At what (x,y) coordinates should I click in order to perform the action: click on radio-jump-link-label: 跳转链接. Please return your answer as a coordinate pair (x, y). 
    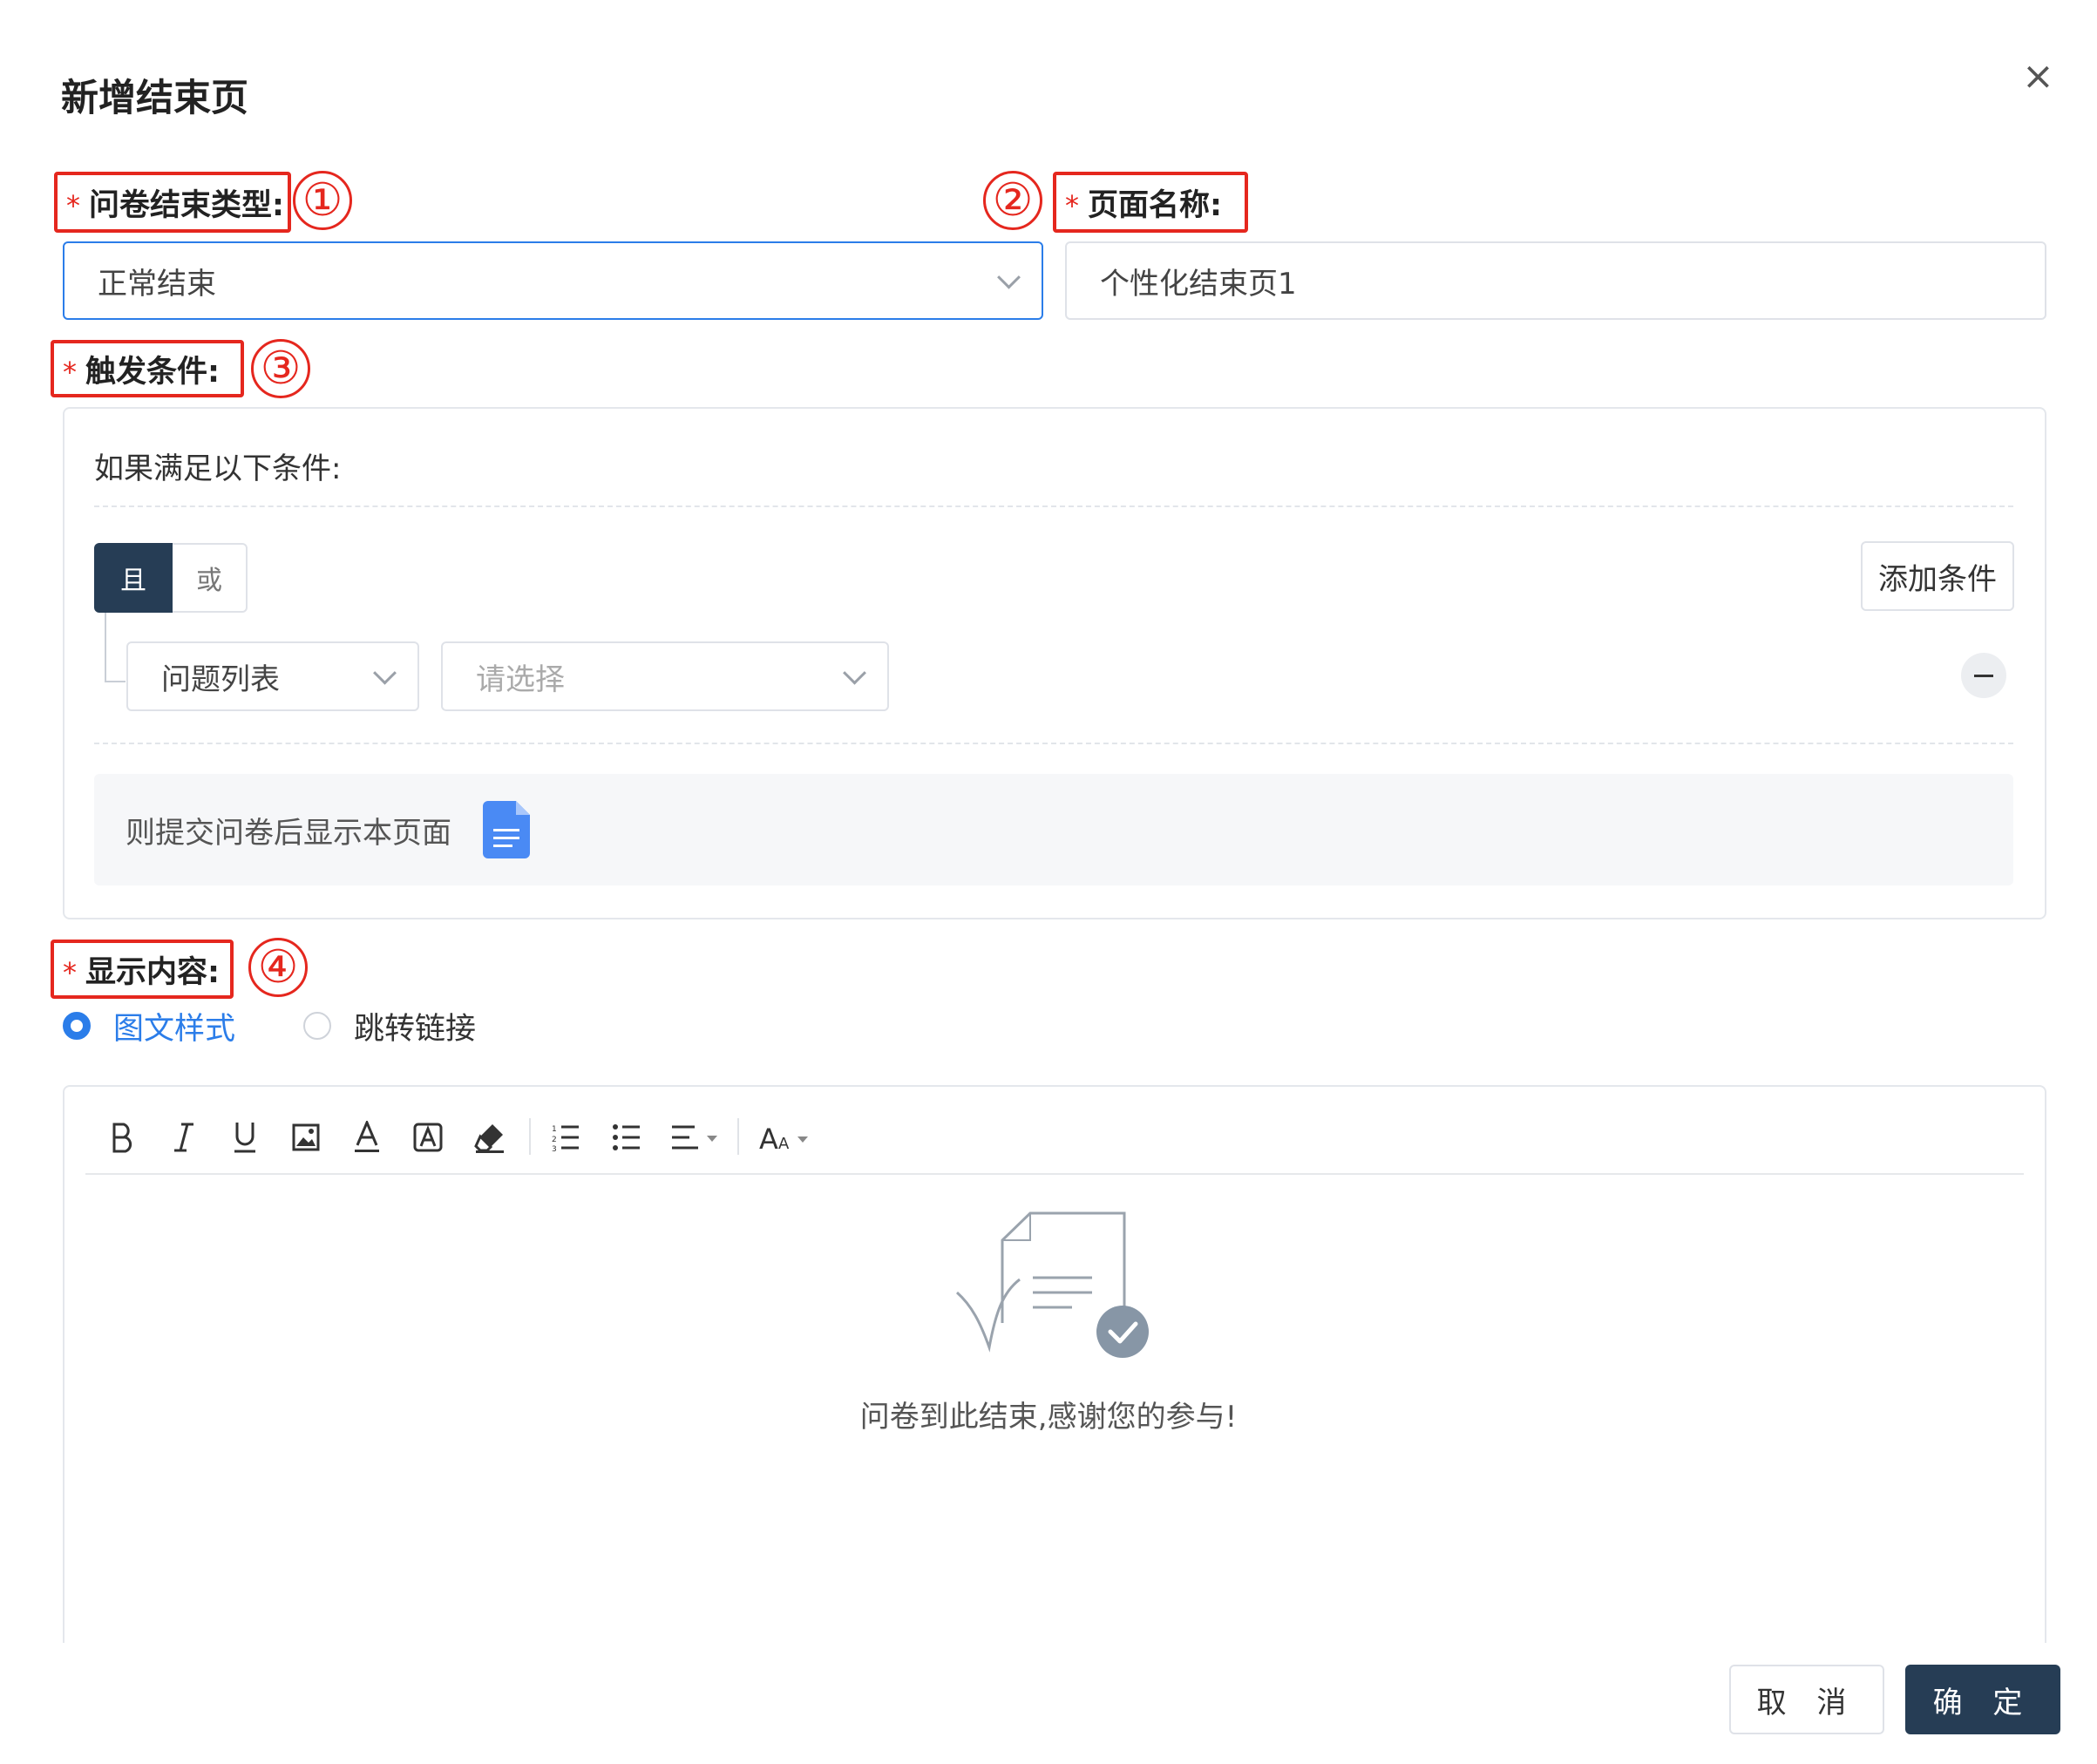
    Looking at the image, I should click on (415, 1029).